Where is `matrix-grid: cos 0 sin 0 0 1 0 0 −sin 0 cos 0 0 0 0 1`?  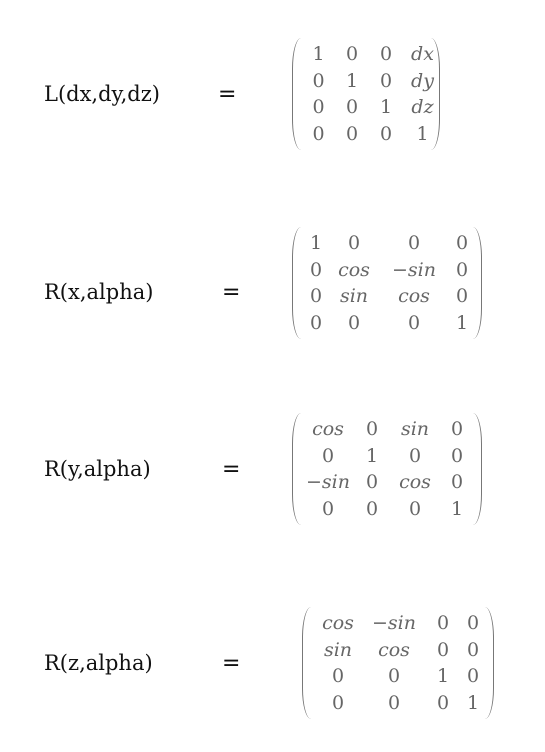 matrix-grid: cos 0 sin 0 0 1 0 0 −sin 0 cos 0 0 0 0 1 is located at coordinates (387, 469).